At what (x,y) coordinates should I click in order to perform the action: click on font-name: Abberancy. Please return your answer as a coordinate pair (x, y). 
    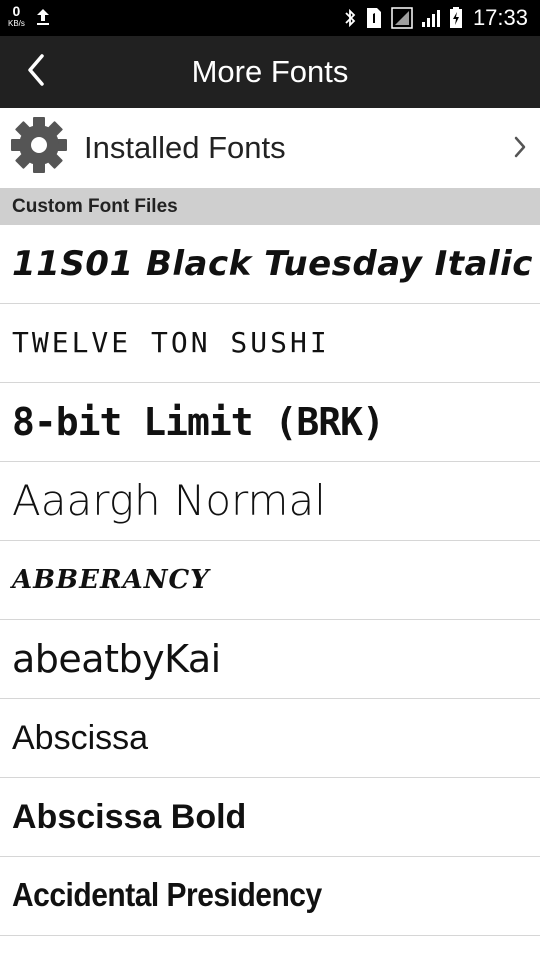
    Looking at the image, I should click on (111, 580).